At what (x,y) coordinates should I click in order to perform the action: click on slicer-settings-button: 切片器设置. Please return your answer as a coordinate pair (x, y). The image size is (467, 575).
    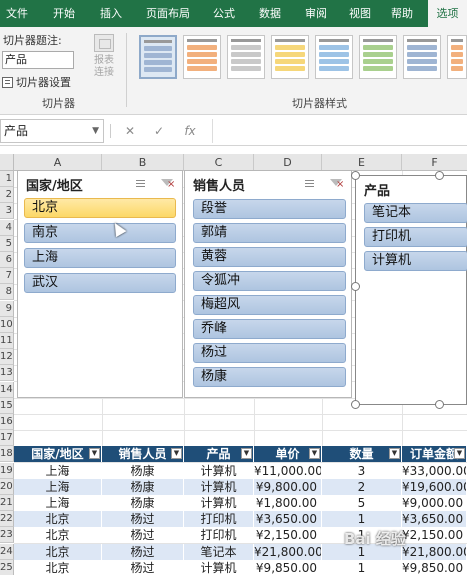
    Looking at the image, I should click on (36, 82).